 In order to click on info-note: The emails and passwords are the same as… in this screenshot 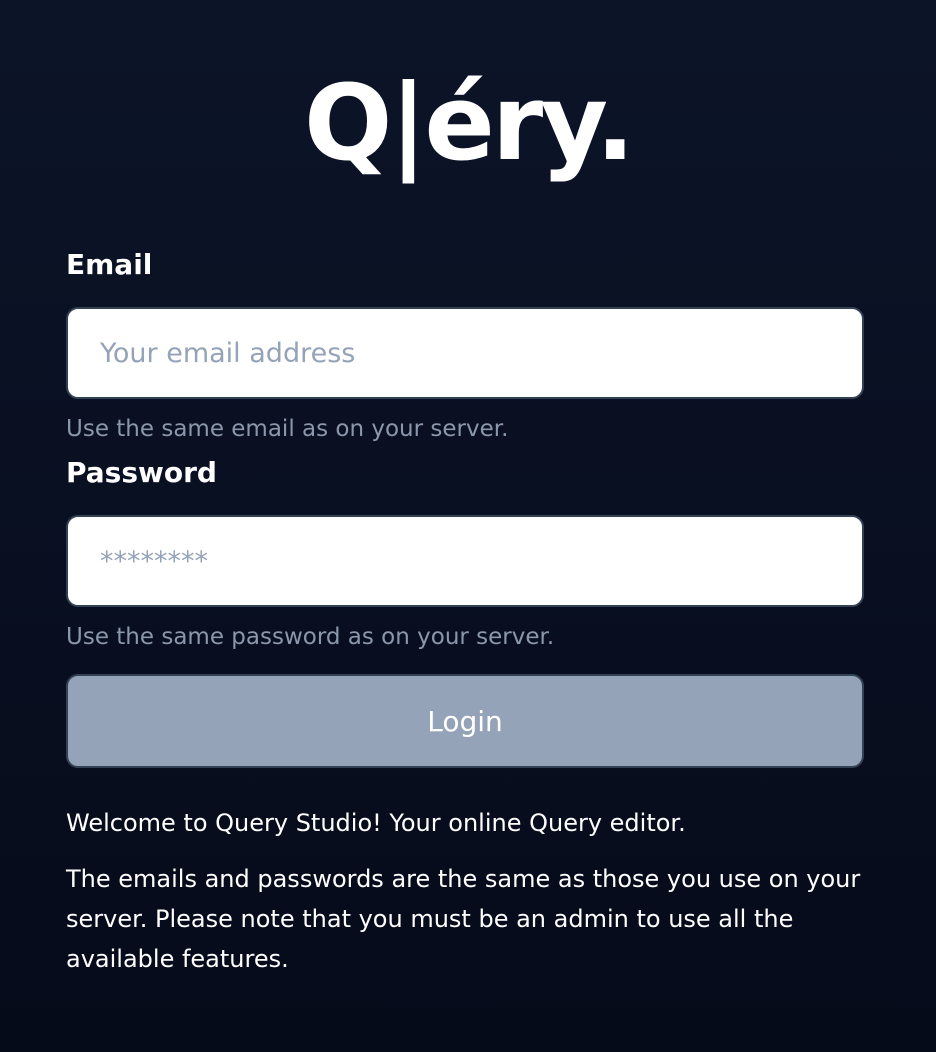, I will do `click(463, 919)`.